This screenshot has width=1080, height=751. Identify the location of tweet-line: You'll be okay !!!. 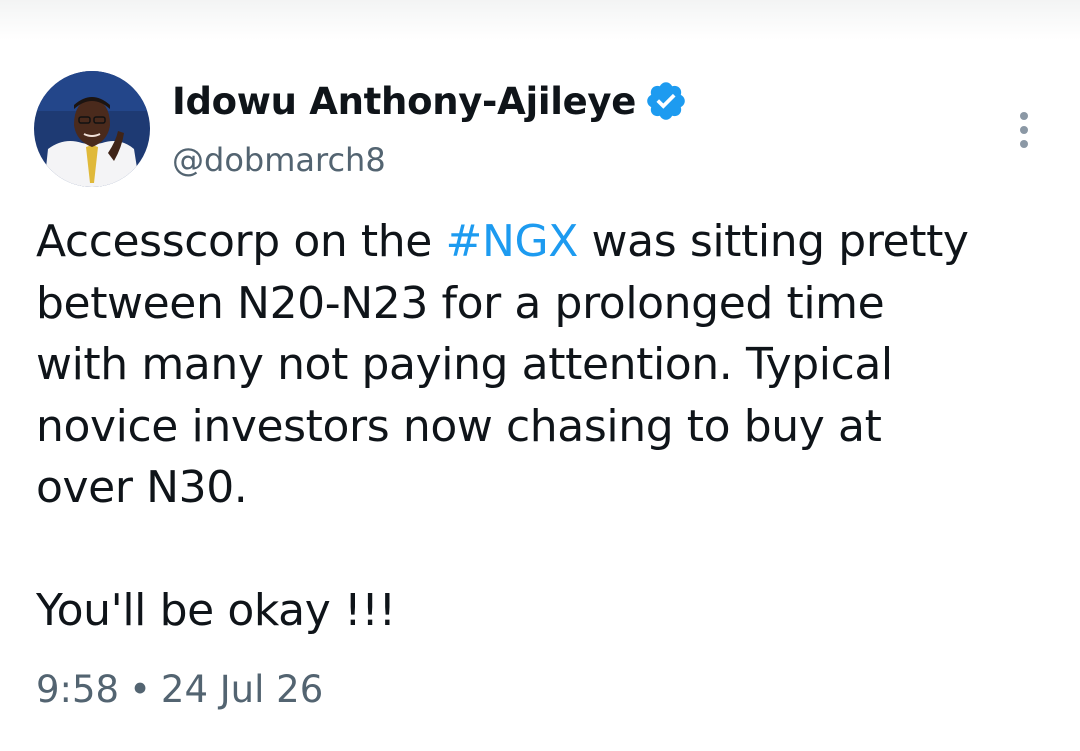
(216, 610).